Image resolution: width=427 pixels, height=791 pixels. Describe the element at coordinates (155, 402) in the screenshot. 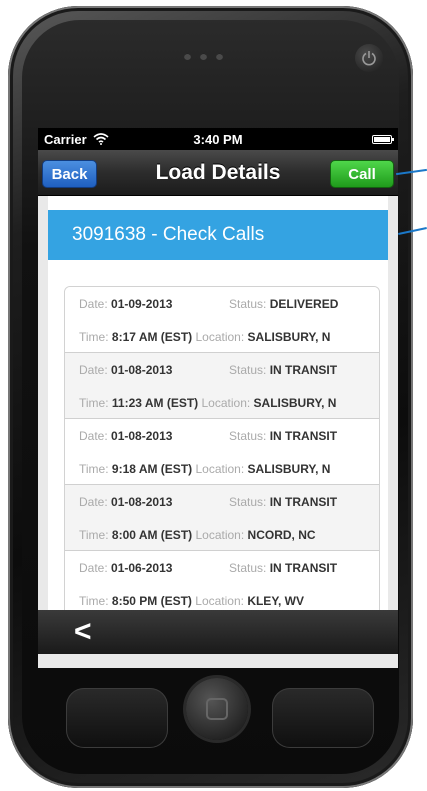

I see `time-value: 11:23 AM (EST)` at that location.